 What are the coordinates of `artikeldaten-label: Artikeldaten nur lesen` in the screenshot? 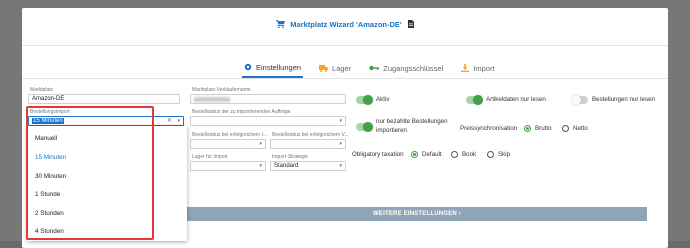 It's located at (516, 99).